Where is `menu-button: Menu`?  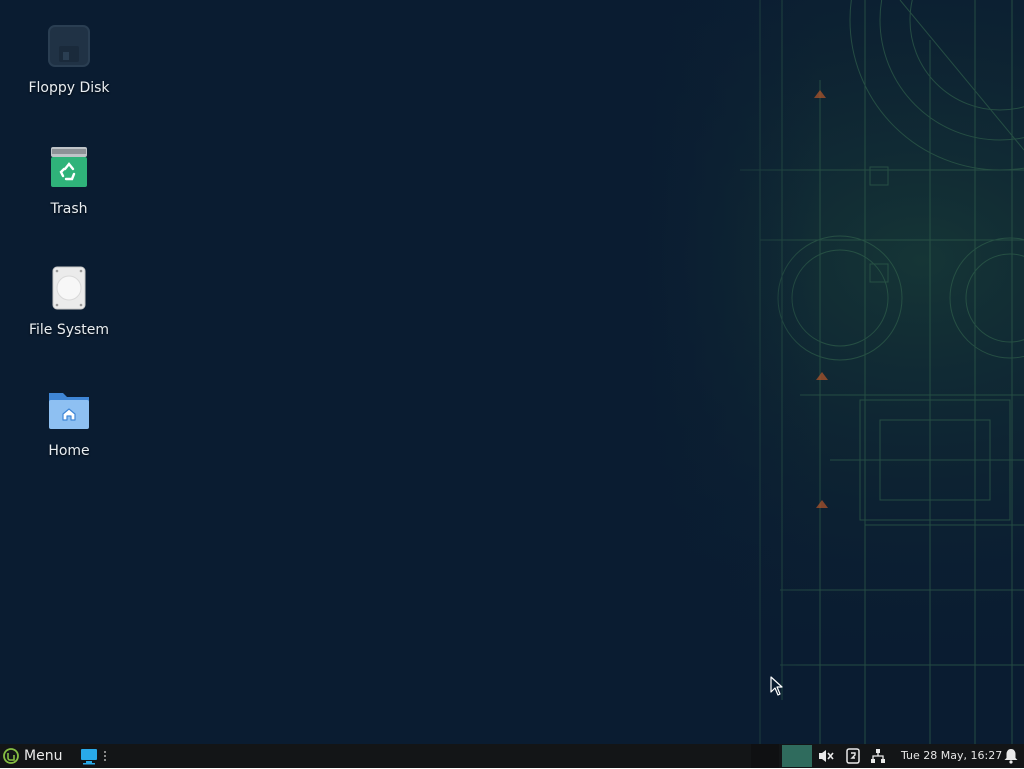 menu-button: Menu is located at coordinates (35, 756).